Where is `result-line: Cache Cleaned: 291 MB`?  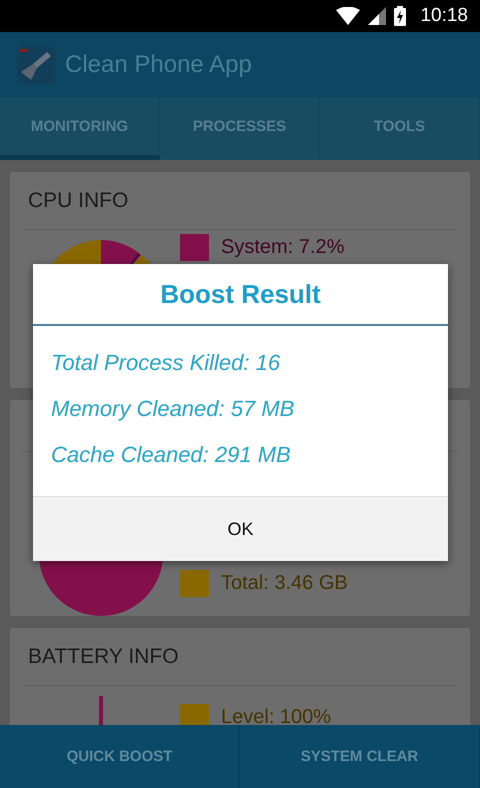
result-line: Cache Cleaned: 291 MB is located at coordinates (171, 455).